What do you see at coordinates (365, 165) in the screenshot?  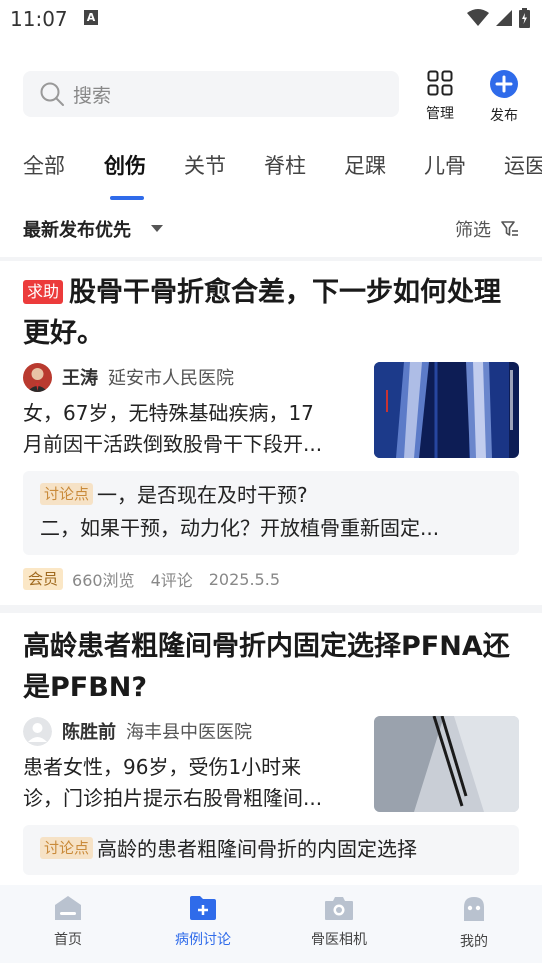 I see `tab-foot-ankle: 足踝` at bounding box center [365, 165].